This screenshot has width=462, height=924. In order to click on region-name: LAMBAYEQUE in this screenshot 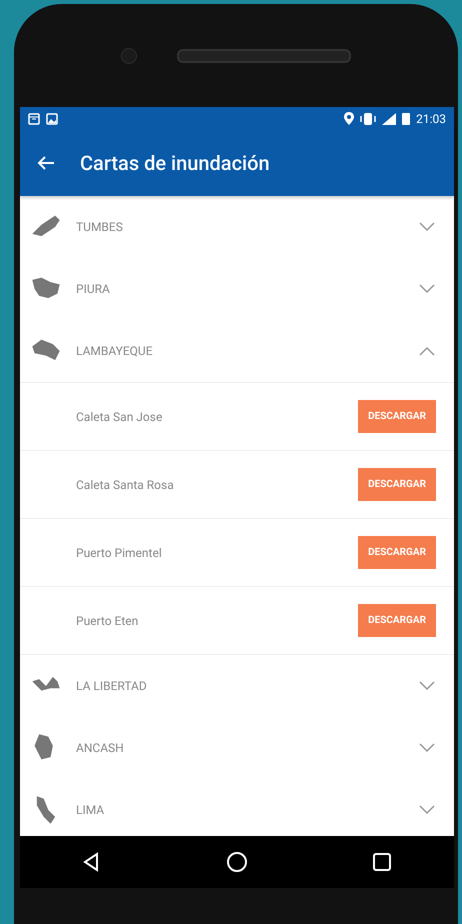, I will do `click(115, 351)`.